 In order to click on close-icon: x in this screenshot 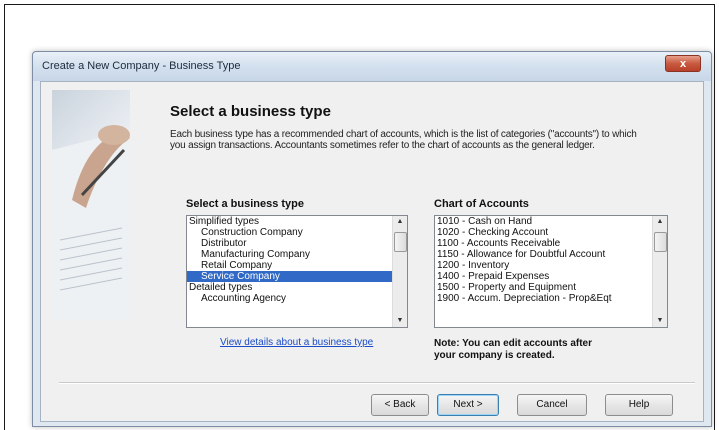, I will do `click(683, 64)`.